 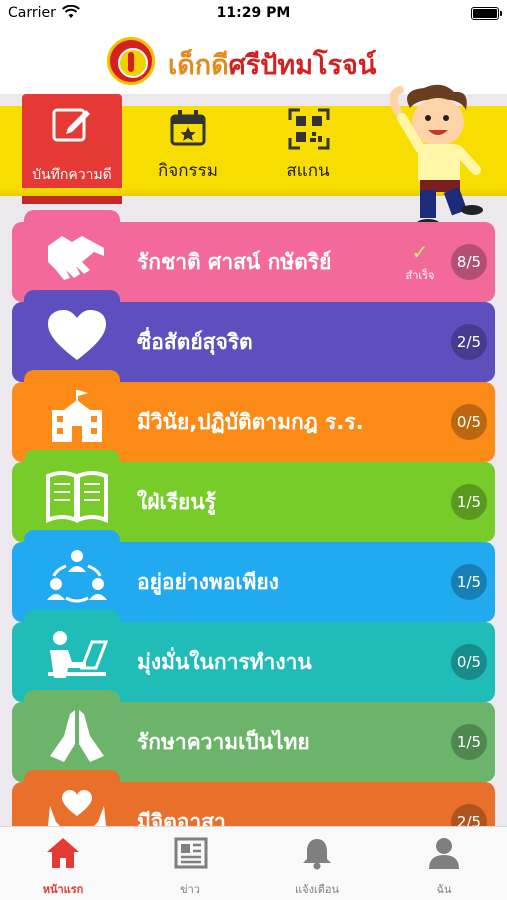 I want to click on bottom-tab-bar: หน้าแรก ข่าว แจ้งเตือน ฉัน, so click(x=253, y=863).